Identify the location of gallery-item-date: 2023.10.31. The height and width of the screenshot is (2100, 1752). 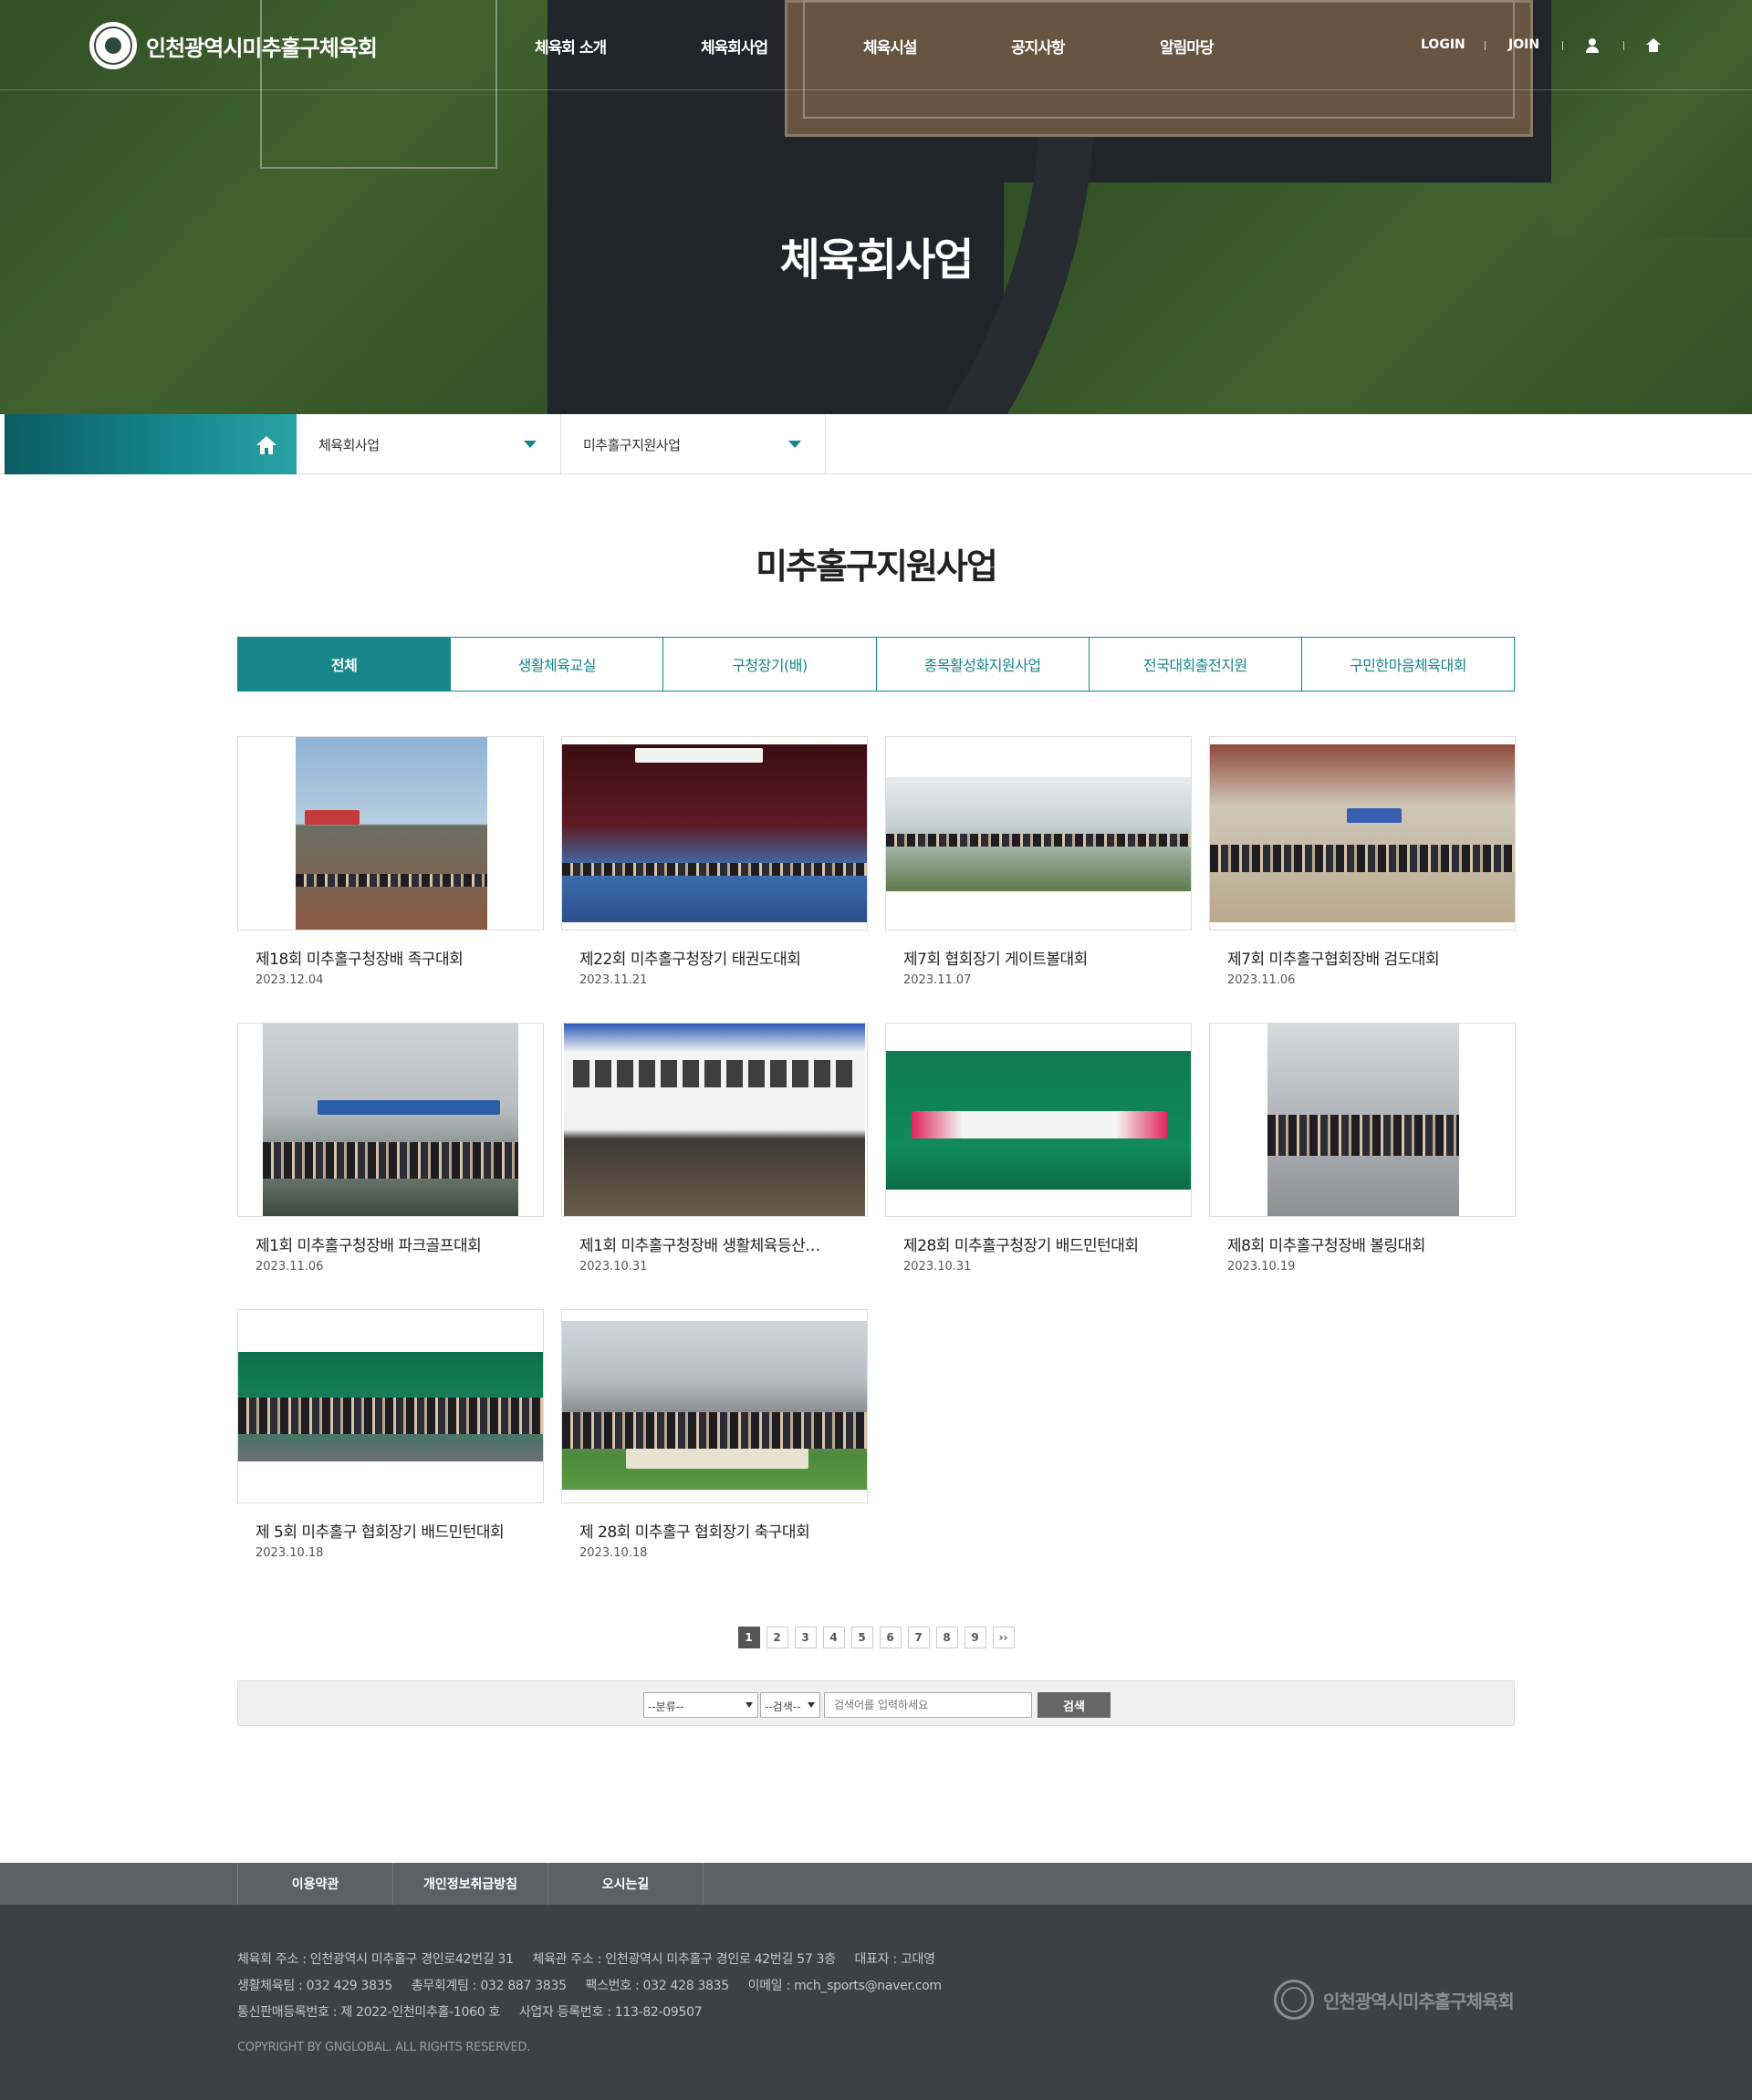
(937, 1267).